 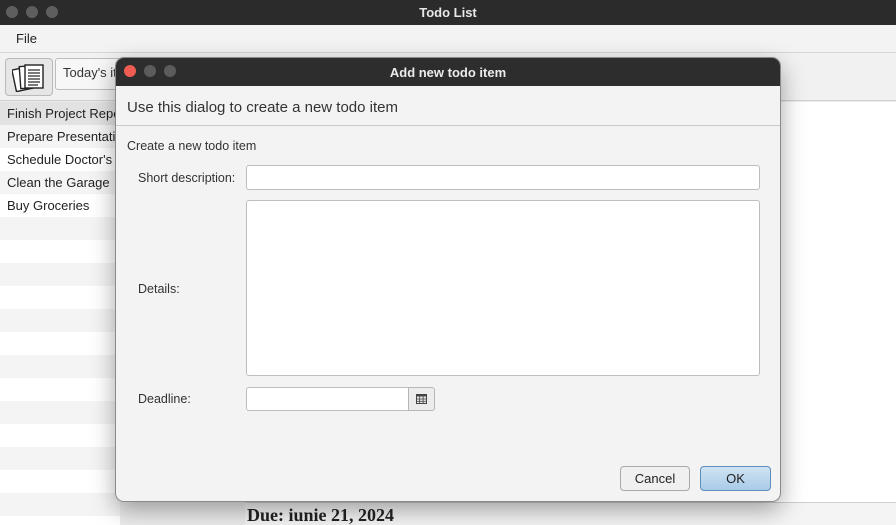 I want to click on main-titlebar: Todo List, so click(x=448, y=12).